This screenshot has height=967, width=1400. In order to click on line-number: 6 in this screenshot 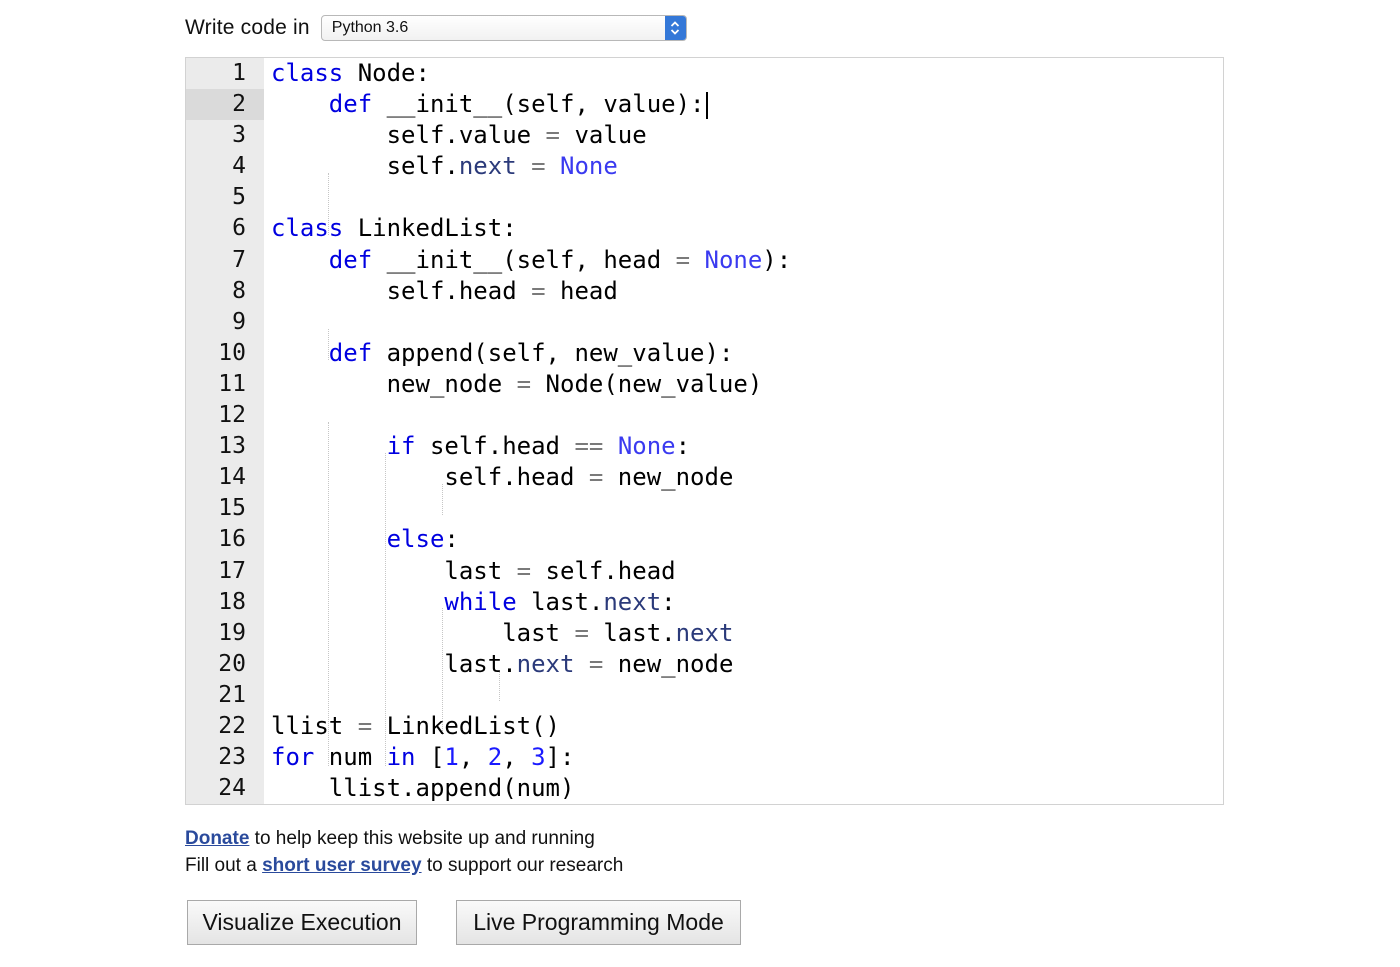, I will do `click(239, 228)`.